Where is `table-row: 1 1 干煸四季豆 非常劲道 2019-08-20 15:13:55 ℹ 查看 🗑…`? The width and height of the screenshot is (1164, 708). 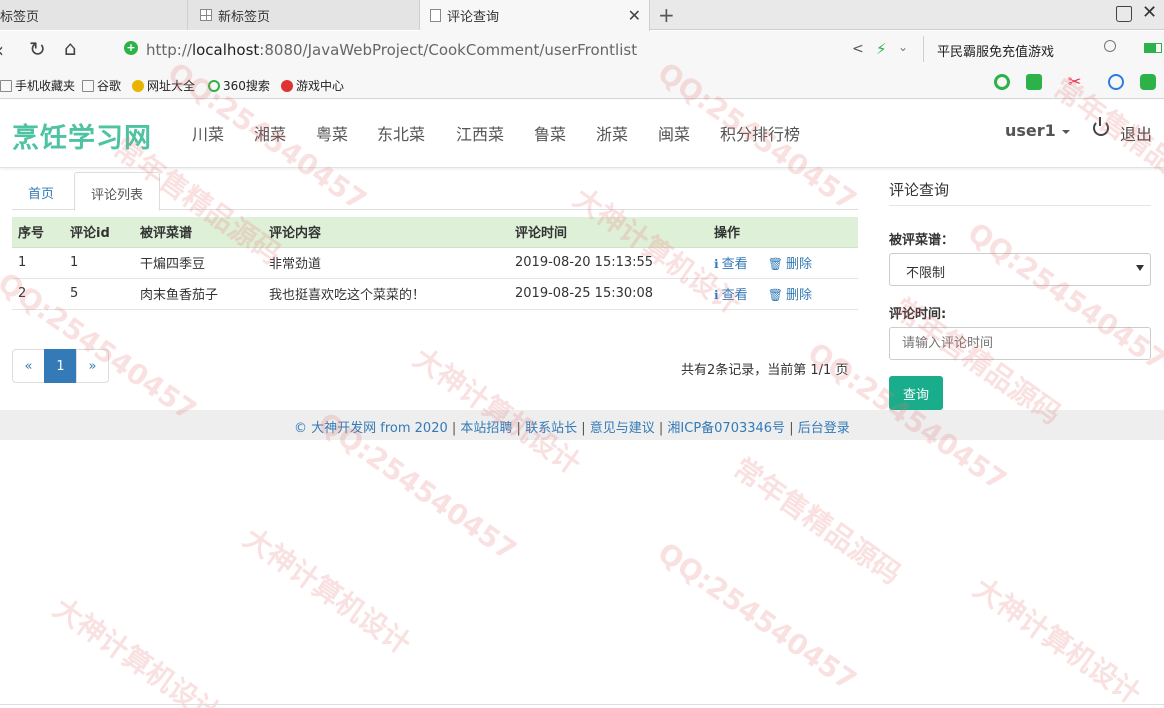 table-row: 1 1 干煸四季豆 非常劲道 2019-08-20 15:13:55 ℹ 查看 🗑… is located at coordinates (435, 263).